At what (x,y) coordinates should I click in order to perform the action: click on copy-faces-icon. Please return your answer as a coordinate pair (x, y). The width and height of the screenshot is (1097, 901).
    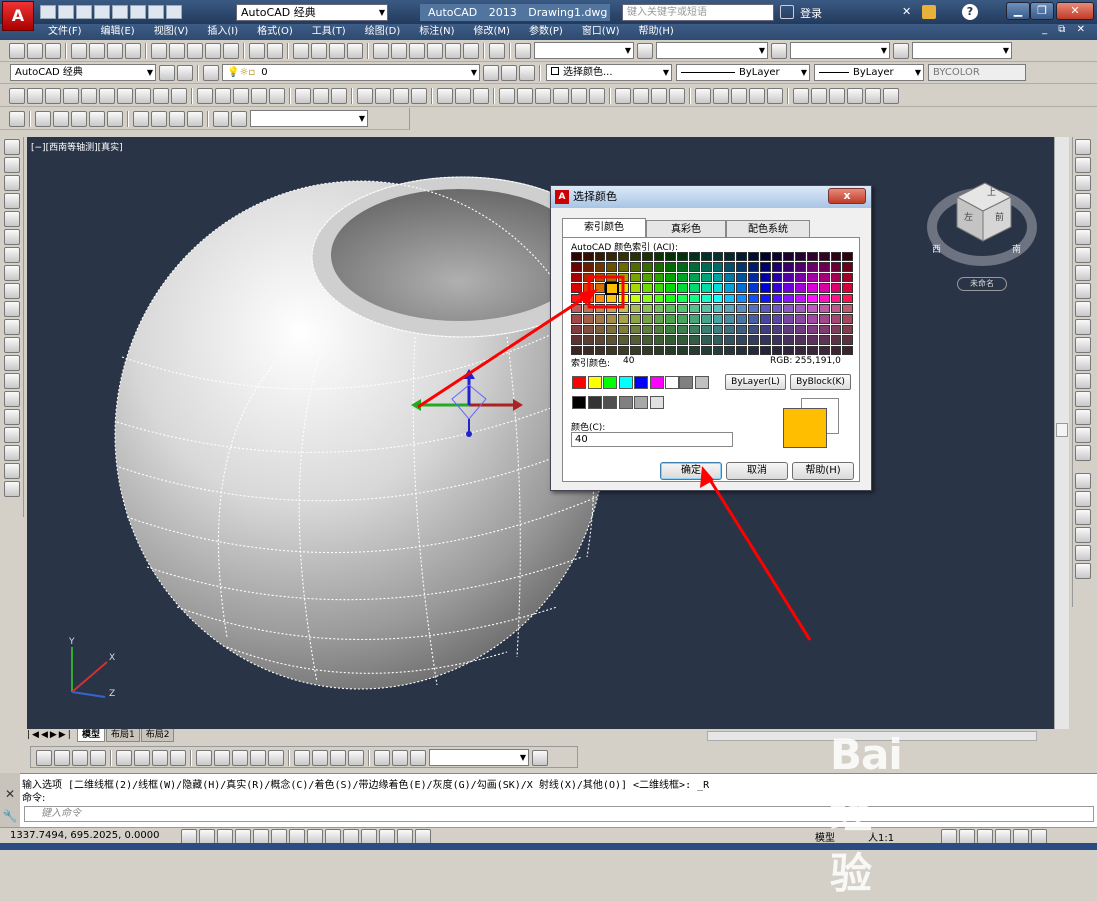
    Looking at the image, I should click on (623, 96).